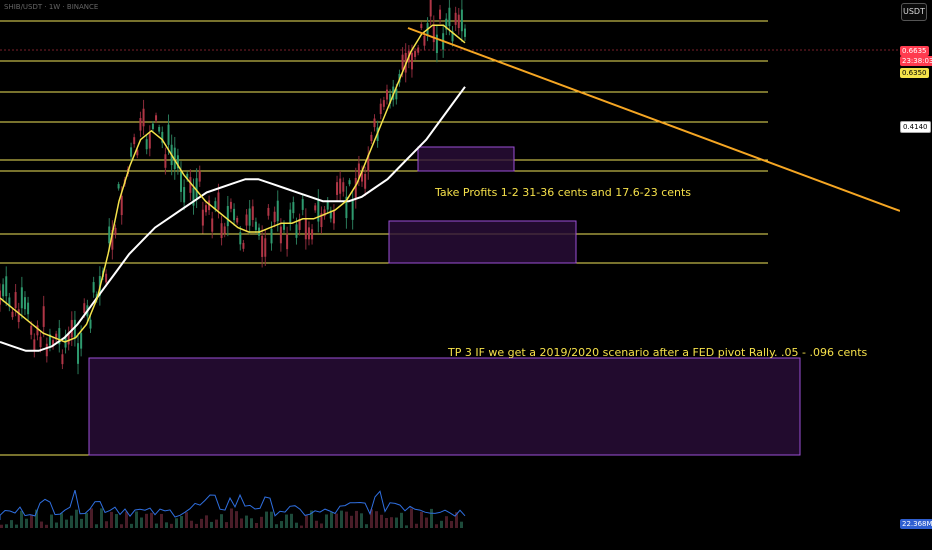  I want to click on ema-fast-label: 0.6350, so click(914, 73).